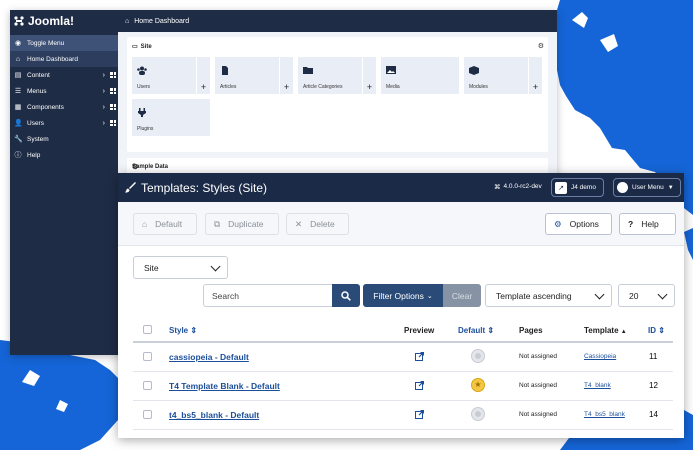  I want to click on select-all-checkbox, so click(147, 329).